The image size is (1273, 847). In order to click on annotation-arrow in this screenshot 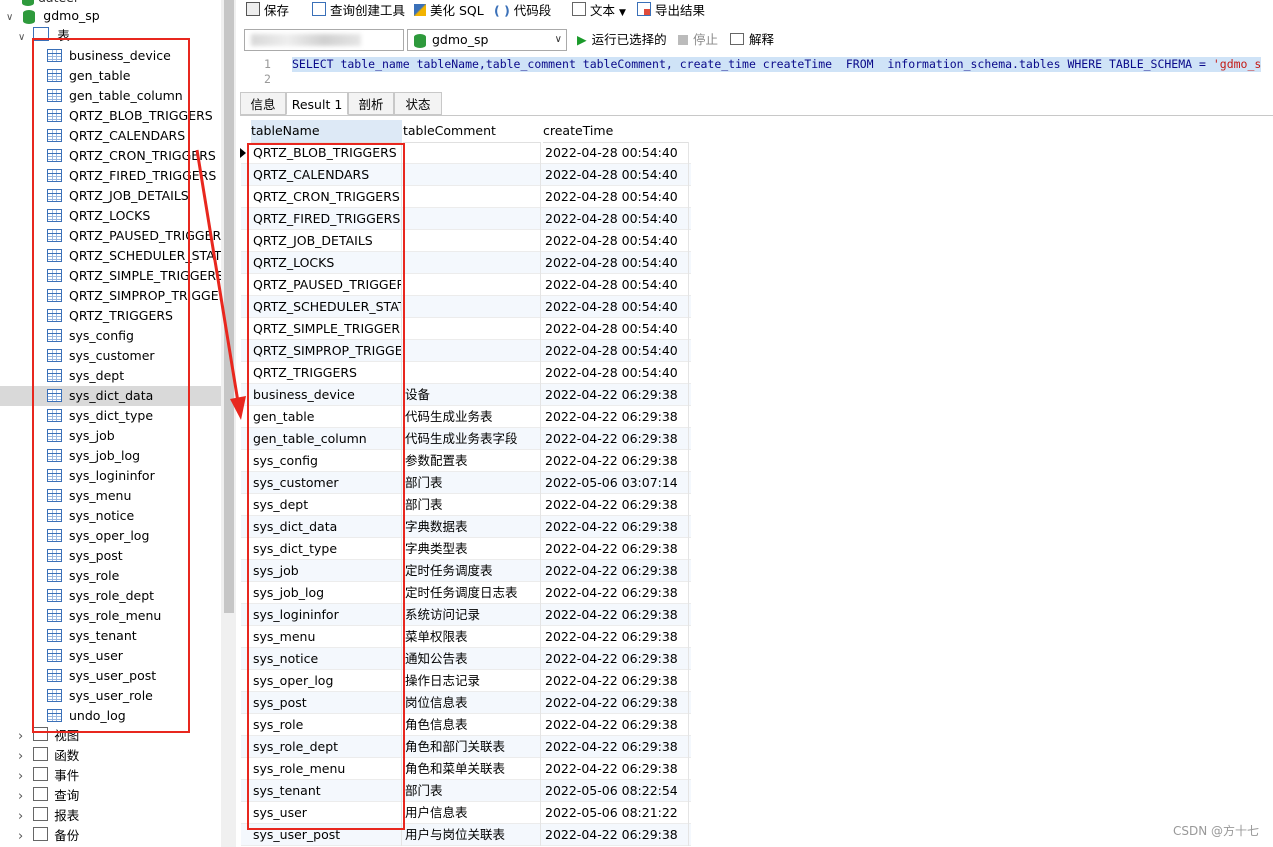, I will do `click(220, 284)`.